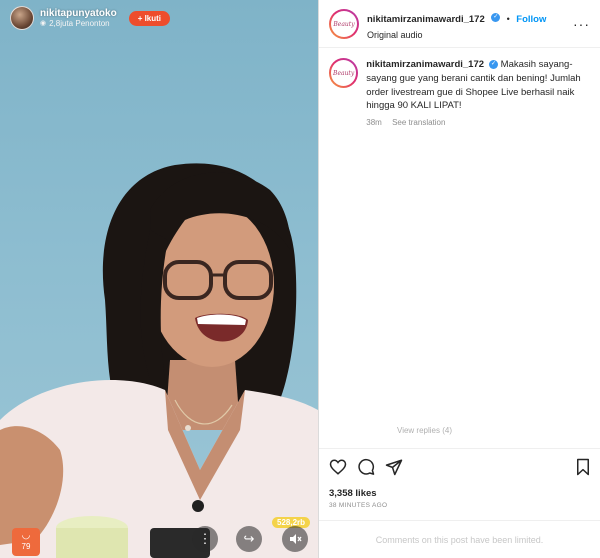 The image size is (600, 558). I want to click on host-meta: nikitapunyatoko ◉ 2,8juta Penonton, so click(78, 18).